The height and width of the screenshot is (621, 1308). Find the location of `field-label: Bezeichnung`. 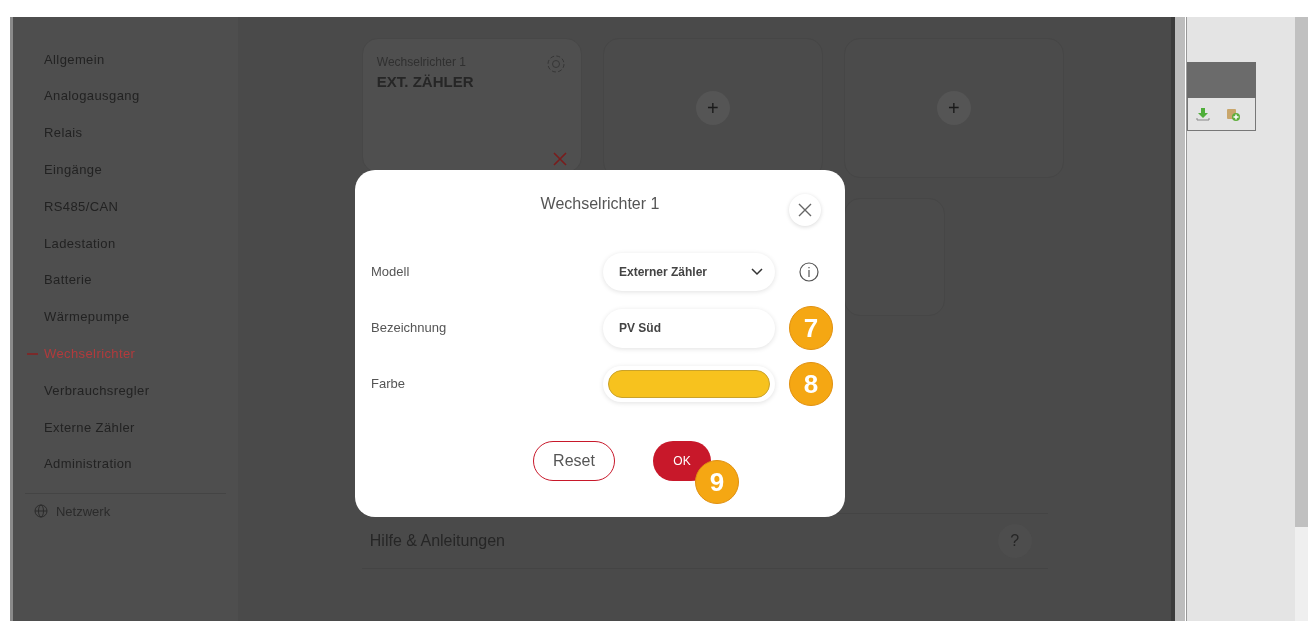

field-label: Bezeichnung is located at coordinates (409, 328).